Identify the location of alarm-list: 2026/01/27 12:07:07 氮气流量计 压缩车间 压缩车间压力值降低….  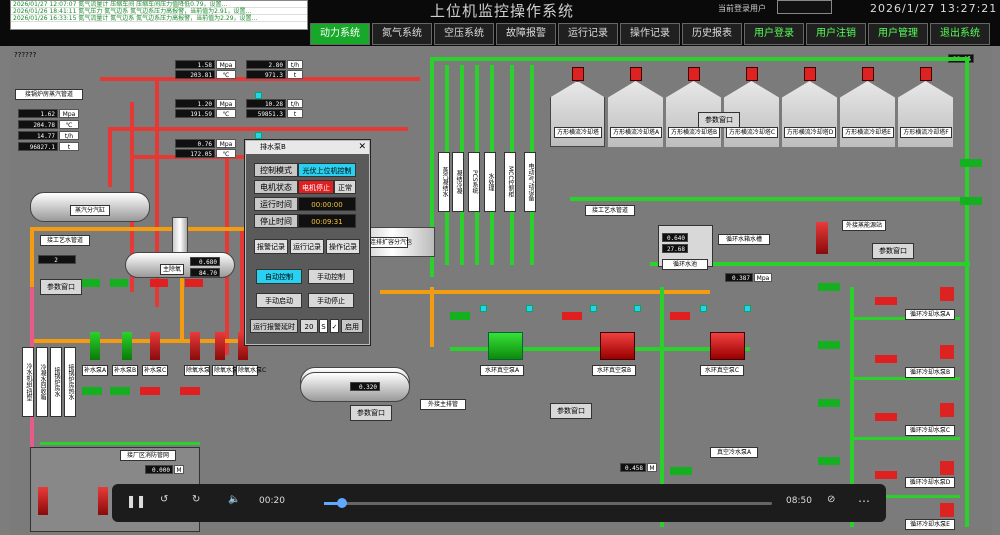
(159, 15).